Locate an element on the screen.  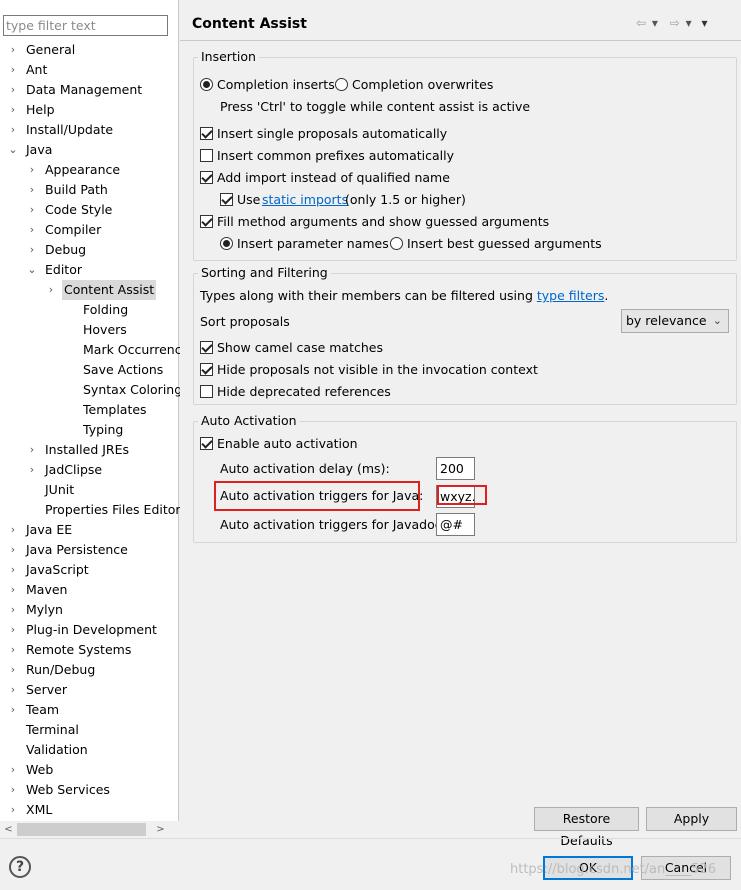
tree-item: › Remote Systems is located at coordinates (89, 650).